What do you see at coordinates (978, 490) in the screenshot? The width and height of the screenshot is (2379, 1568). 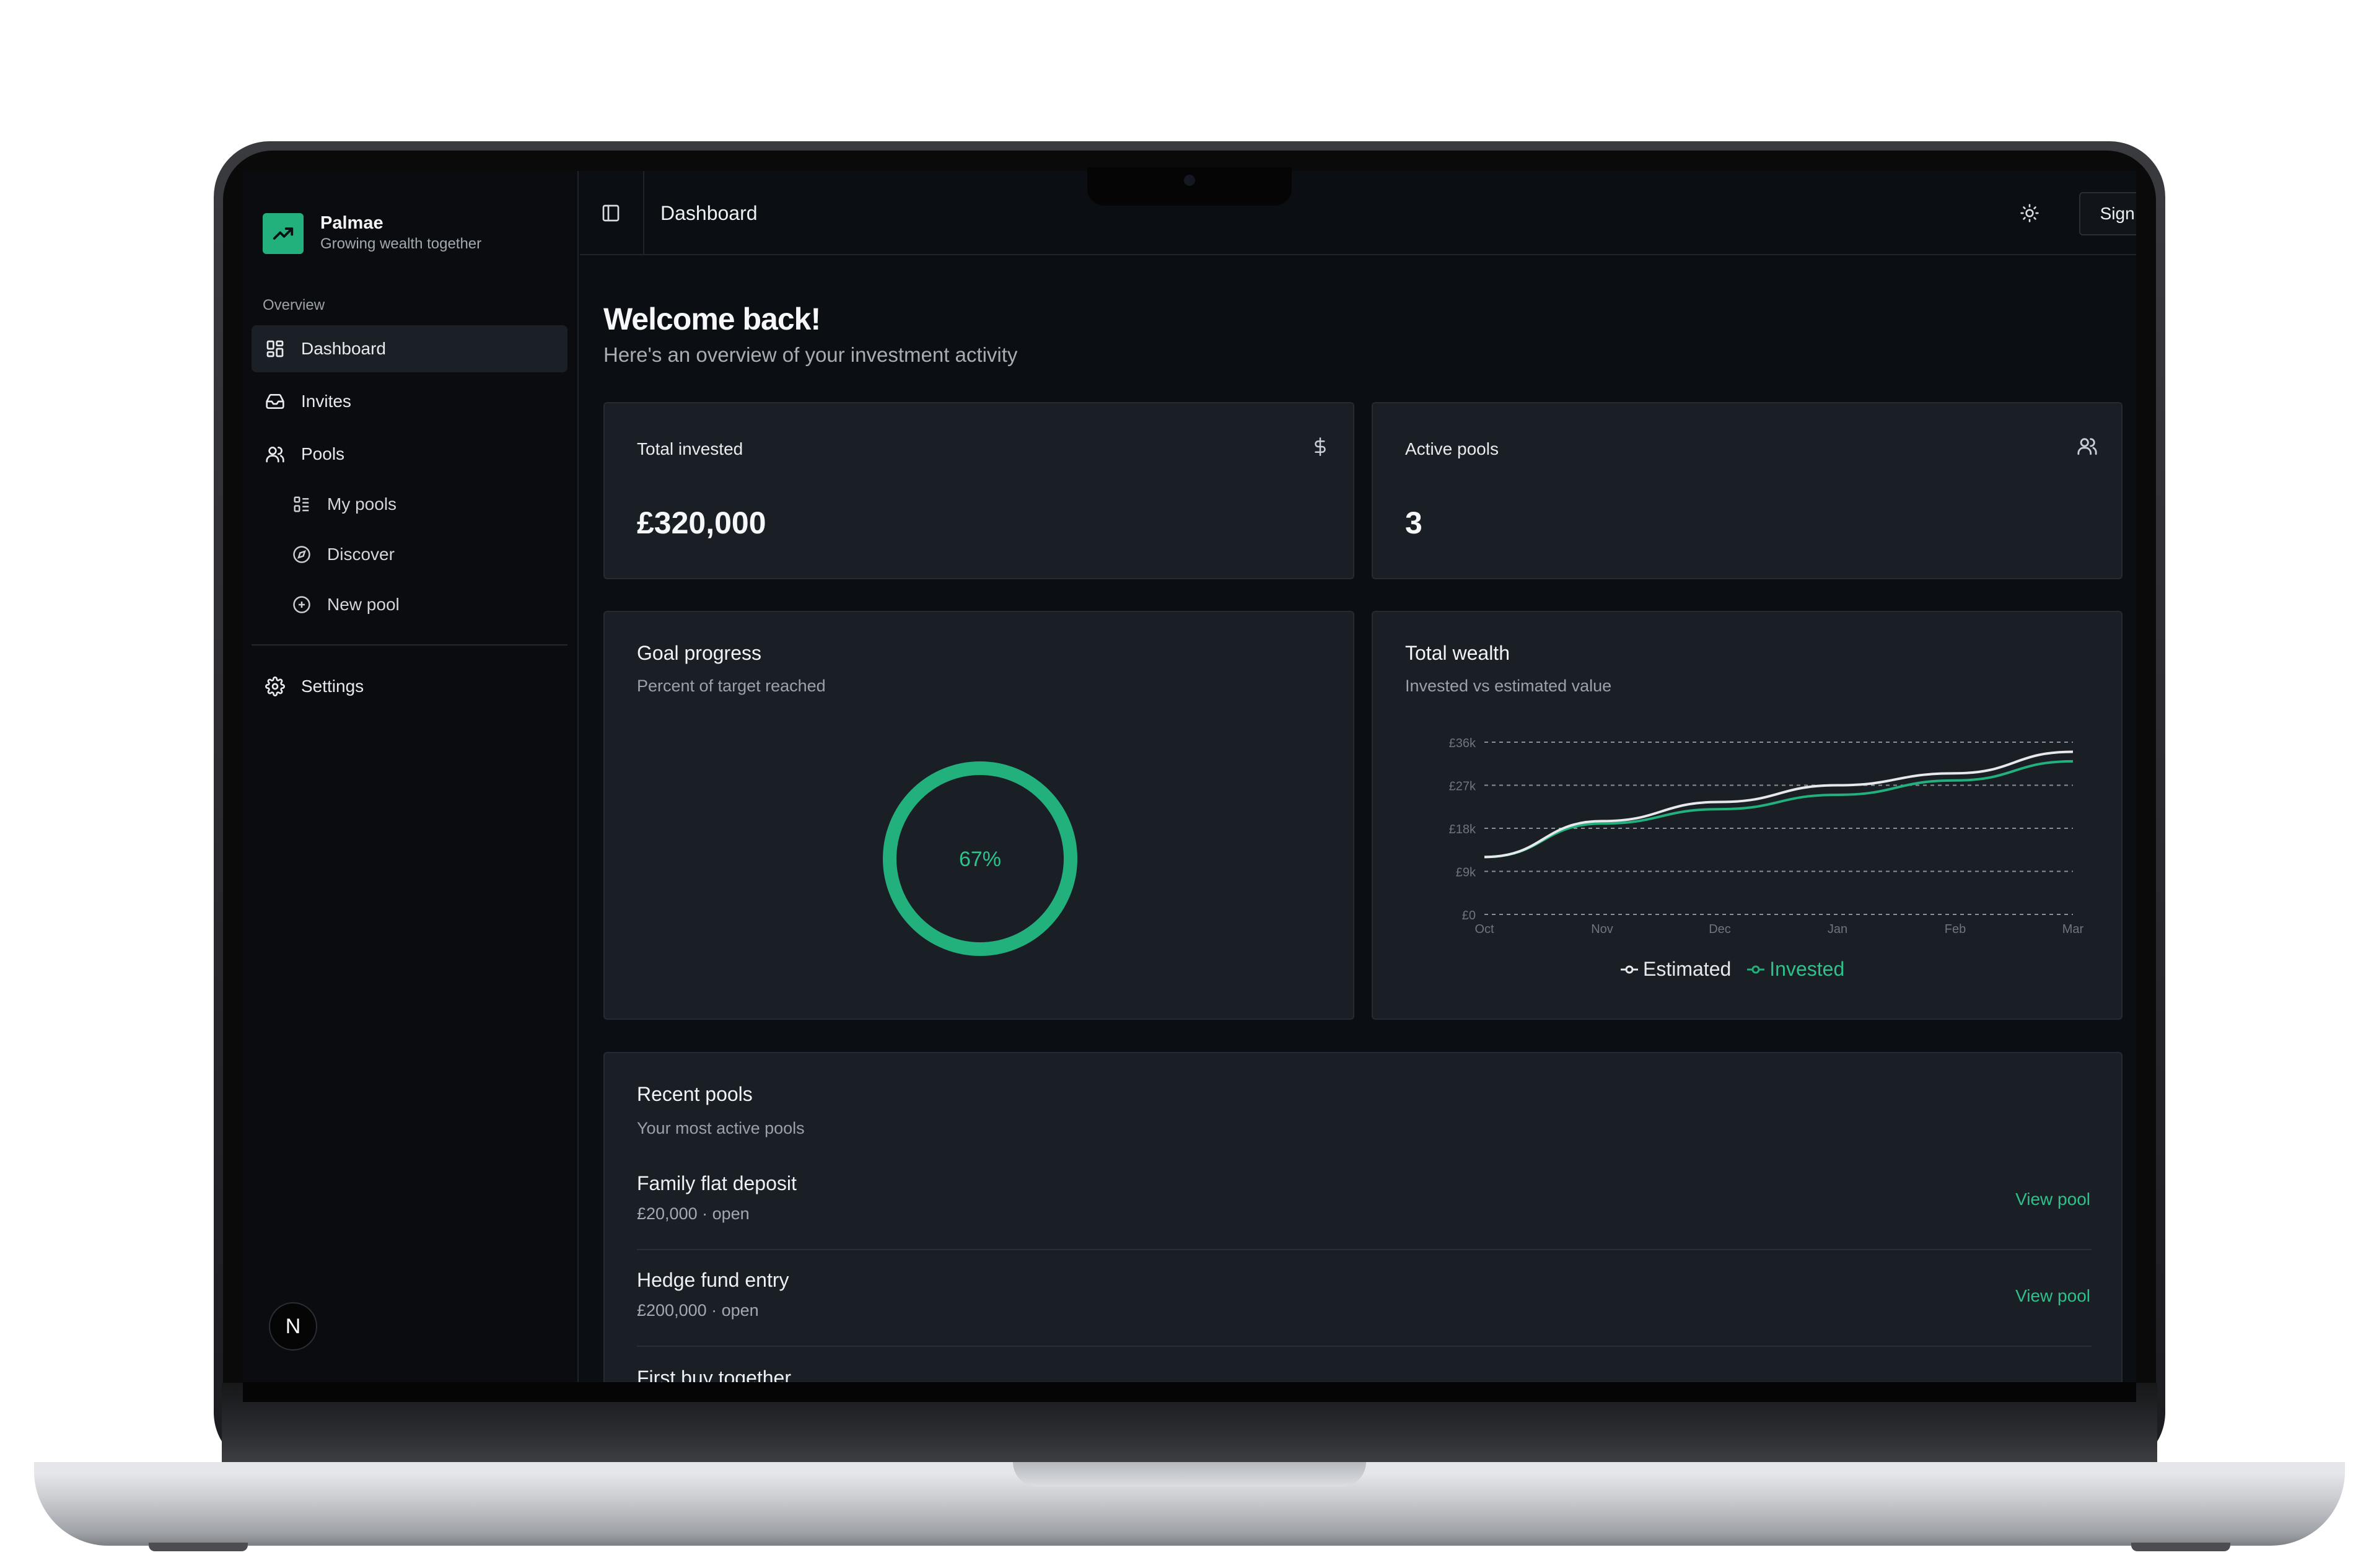 I see `stat-card-total-invested: Total invested £320,000` at bounding box center [978, 490].